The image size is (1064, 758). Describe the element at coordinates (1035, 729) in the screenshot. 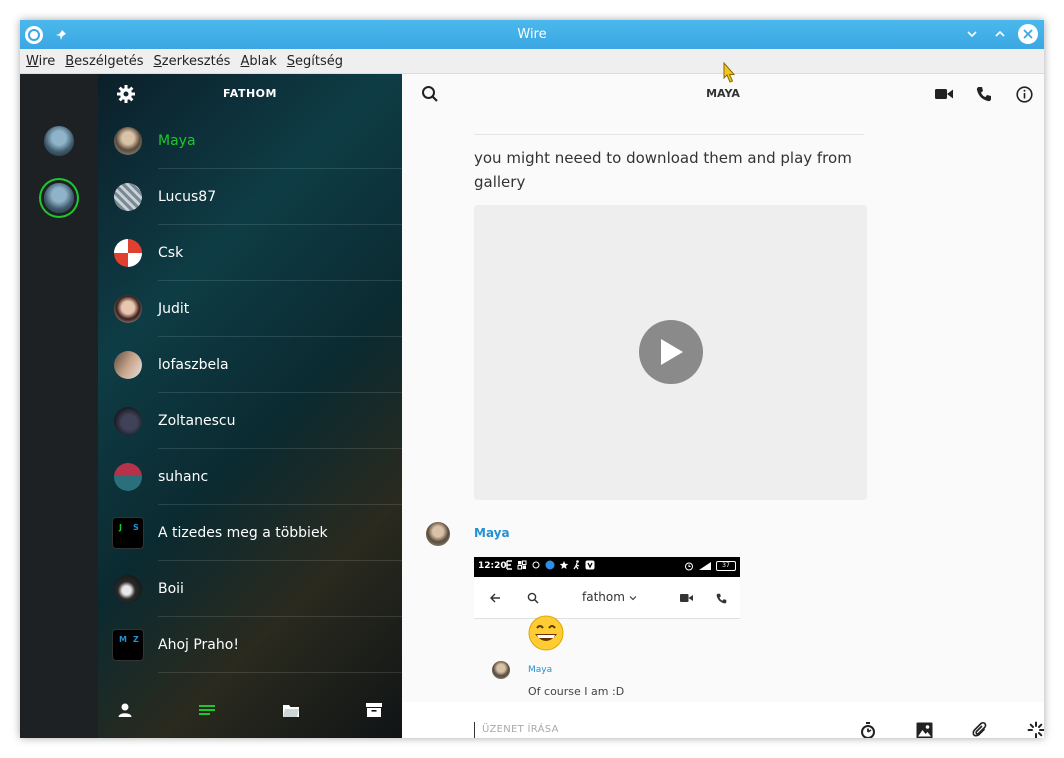

I see `ping-icon` at that location.